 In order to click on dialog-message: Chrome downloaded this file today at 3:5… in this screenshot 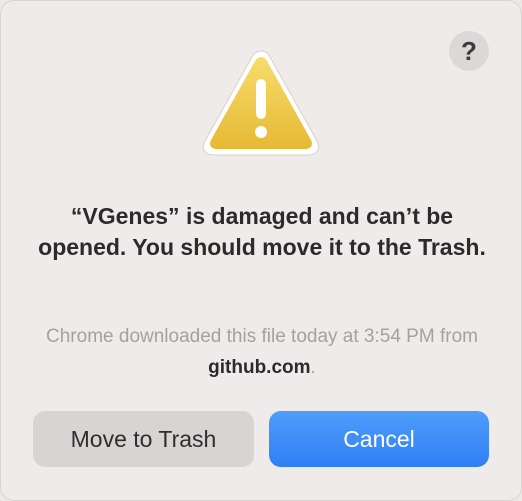, I will do `click(262, 352)`.